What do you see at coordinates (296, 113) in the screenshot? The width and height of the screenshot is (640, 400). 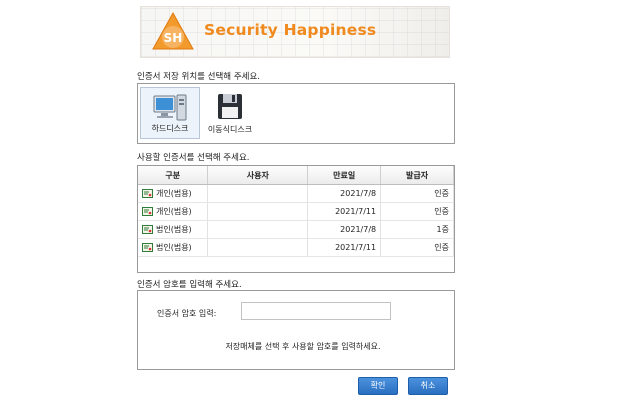 I see `storage-panel: 하드디스크 이동식디스크` at bounding box center [296, 113].